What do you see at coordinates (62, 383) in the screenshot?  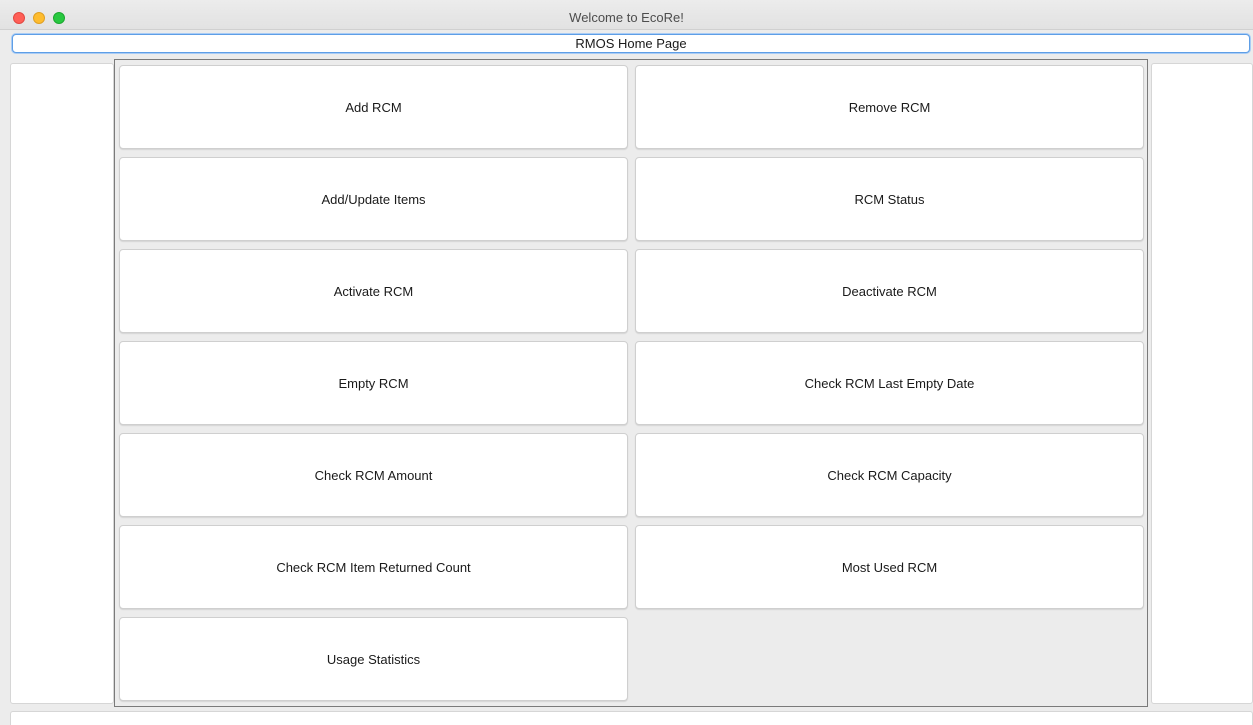 I see `left-side-panel` at bounding box center [62, 383].